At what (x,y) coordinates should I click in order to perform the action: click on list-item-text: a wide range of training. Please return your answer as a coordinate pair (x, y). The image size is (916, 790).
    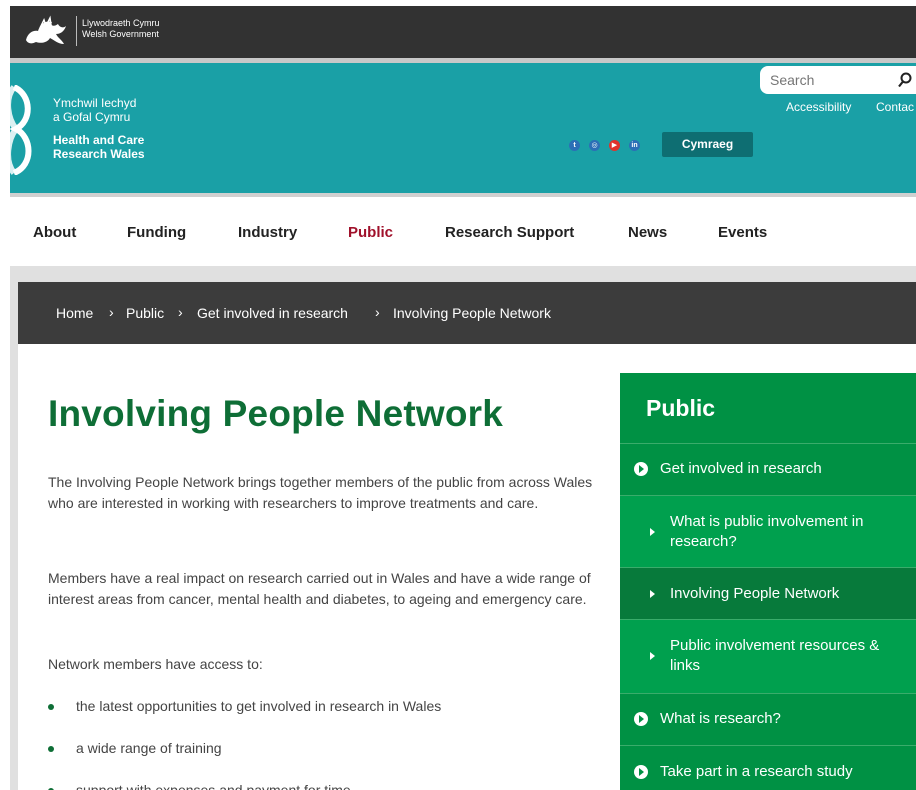
    Looking at the image, I should click on (149, 748).